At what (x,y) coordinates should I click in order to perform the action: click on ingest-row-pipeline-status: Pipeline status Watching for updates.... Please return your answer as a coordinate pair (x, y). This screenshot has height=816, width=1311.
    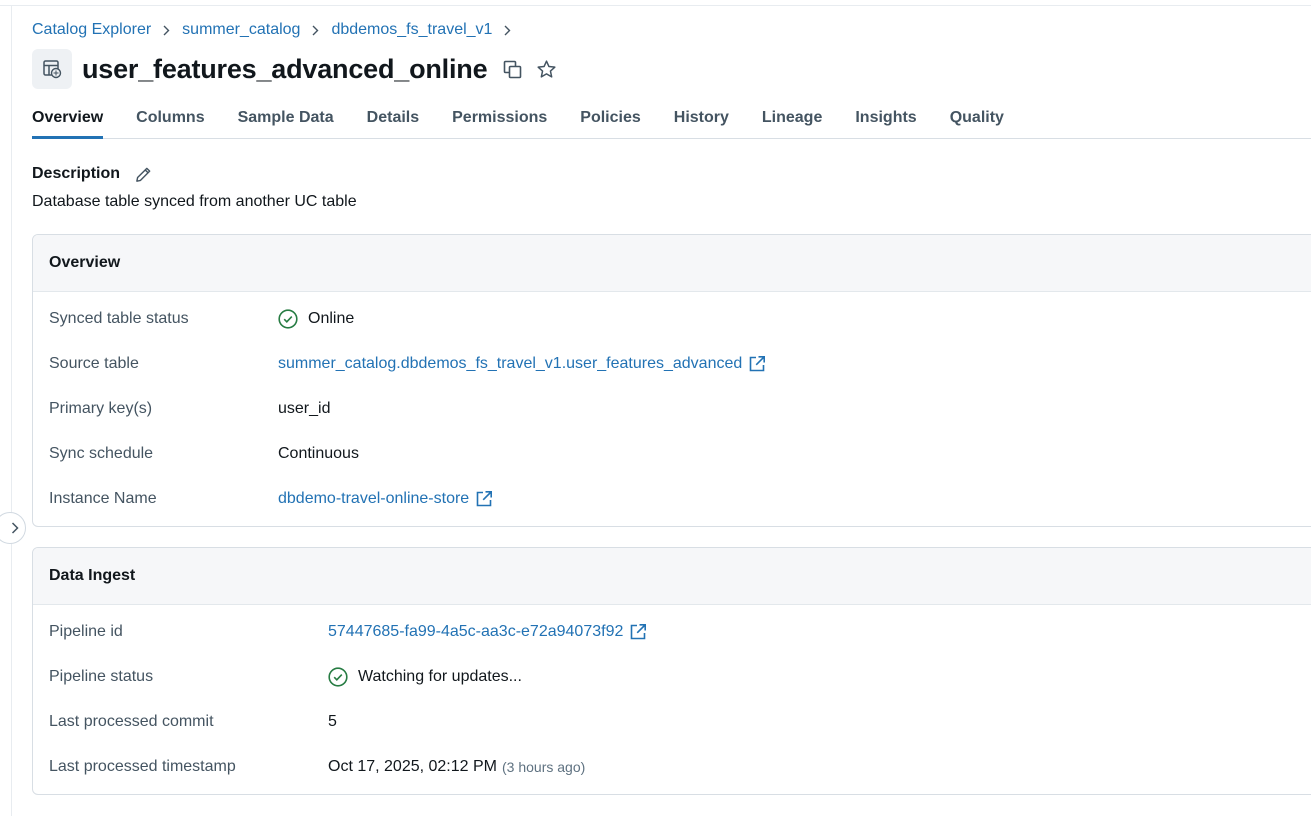
    Looking at the image, I should click on (672, 677).